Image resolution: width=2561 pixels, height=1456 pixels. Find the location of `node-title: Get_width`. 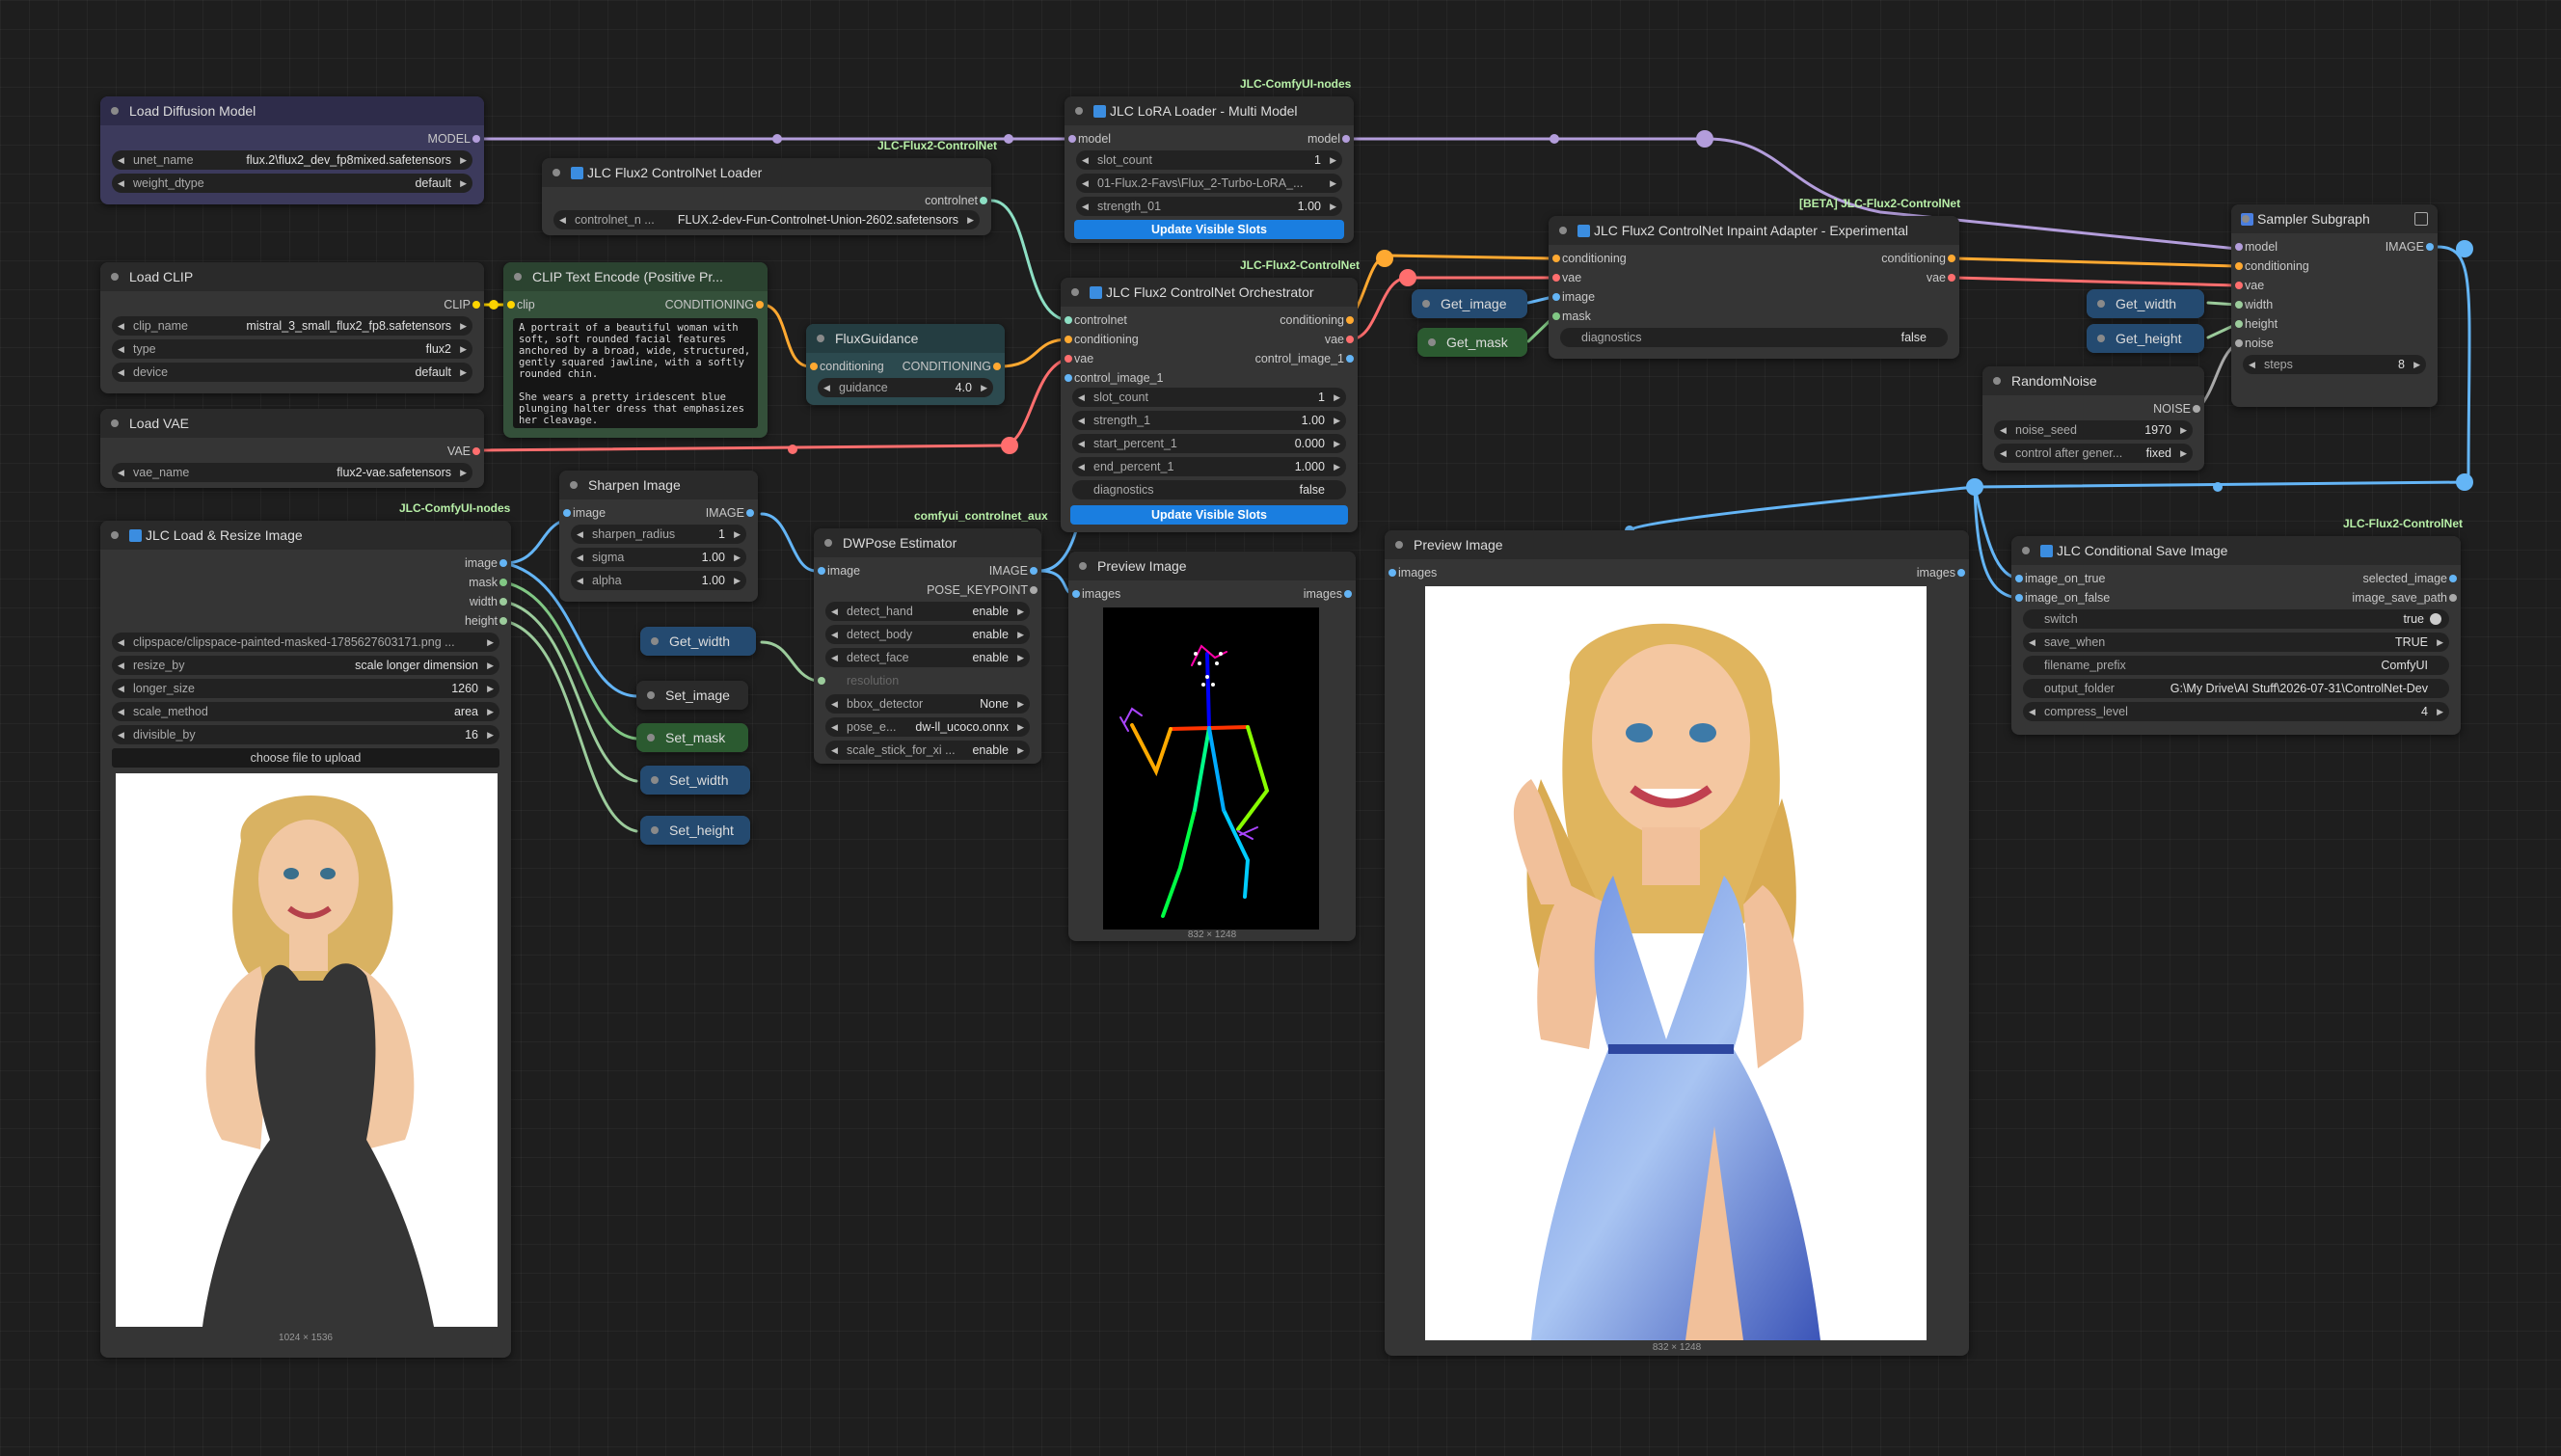

node-title: Get_width is located at coordinates (2145, 303).